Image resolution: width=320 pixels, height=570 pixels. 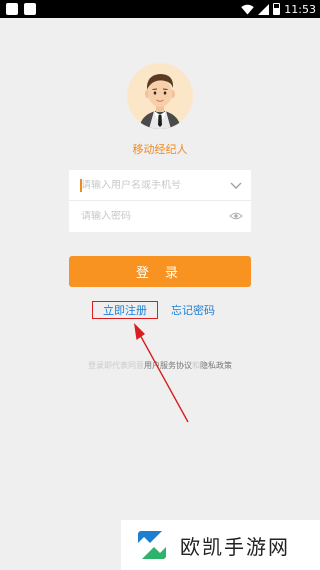 I want to click on forgot-password-link: 忘记密码, so click(x=193, y=310).